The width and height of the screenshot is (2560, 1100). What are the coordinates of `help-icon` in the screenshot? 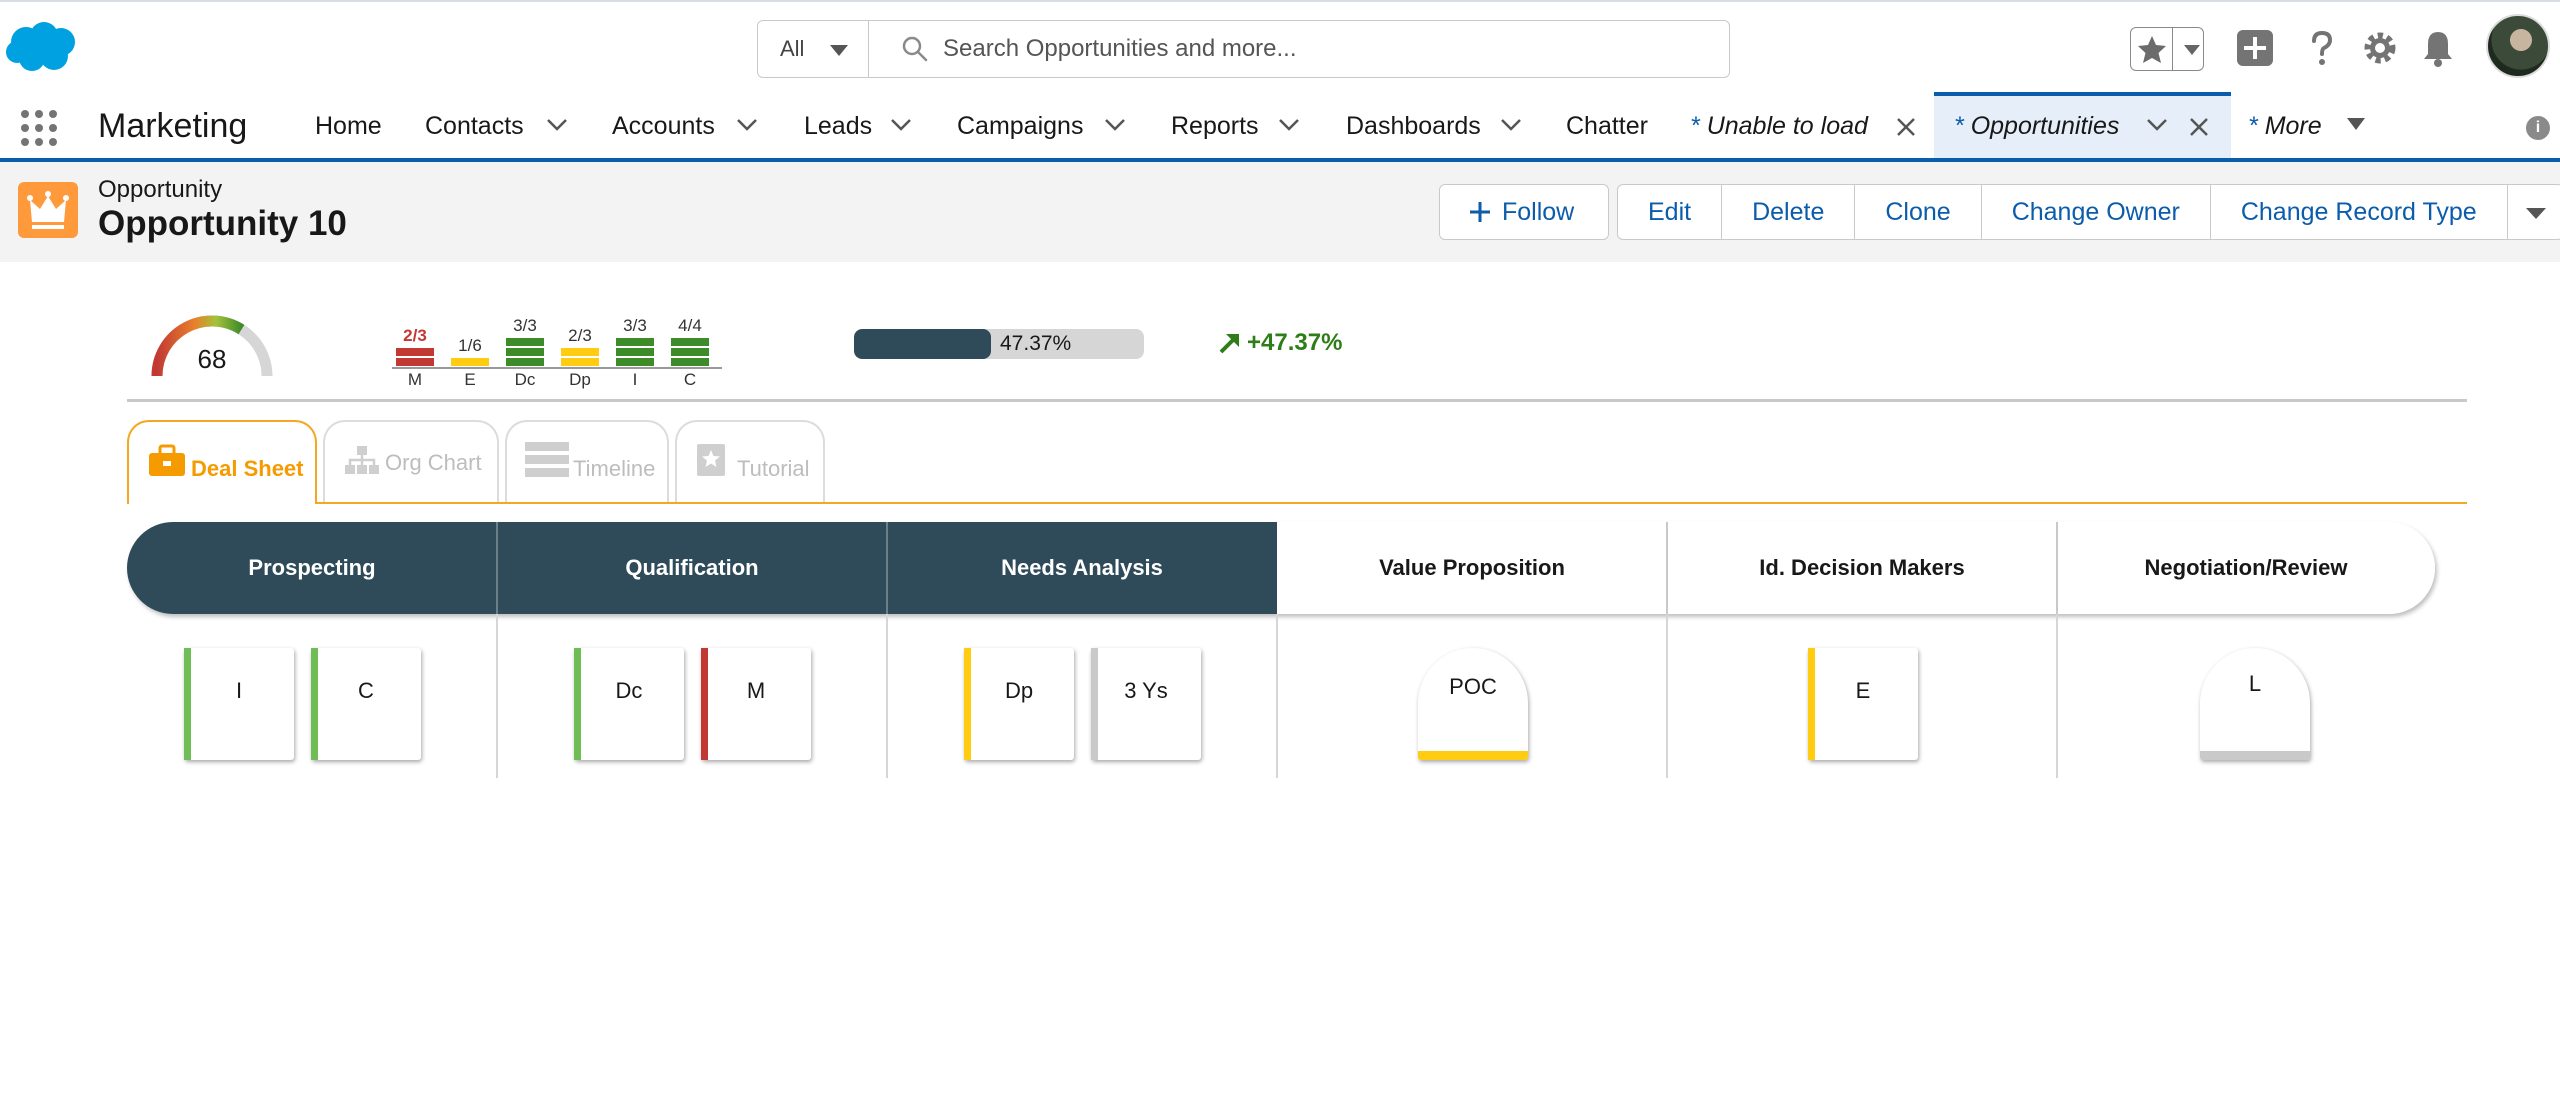 It's located at (2322, 48).